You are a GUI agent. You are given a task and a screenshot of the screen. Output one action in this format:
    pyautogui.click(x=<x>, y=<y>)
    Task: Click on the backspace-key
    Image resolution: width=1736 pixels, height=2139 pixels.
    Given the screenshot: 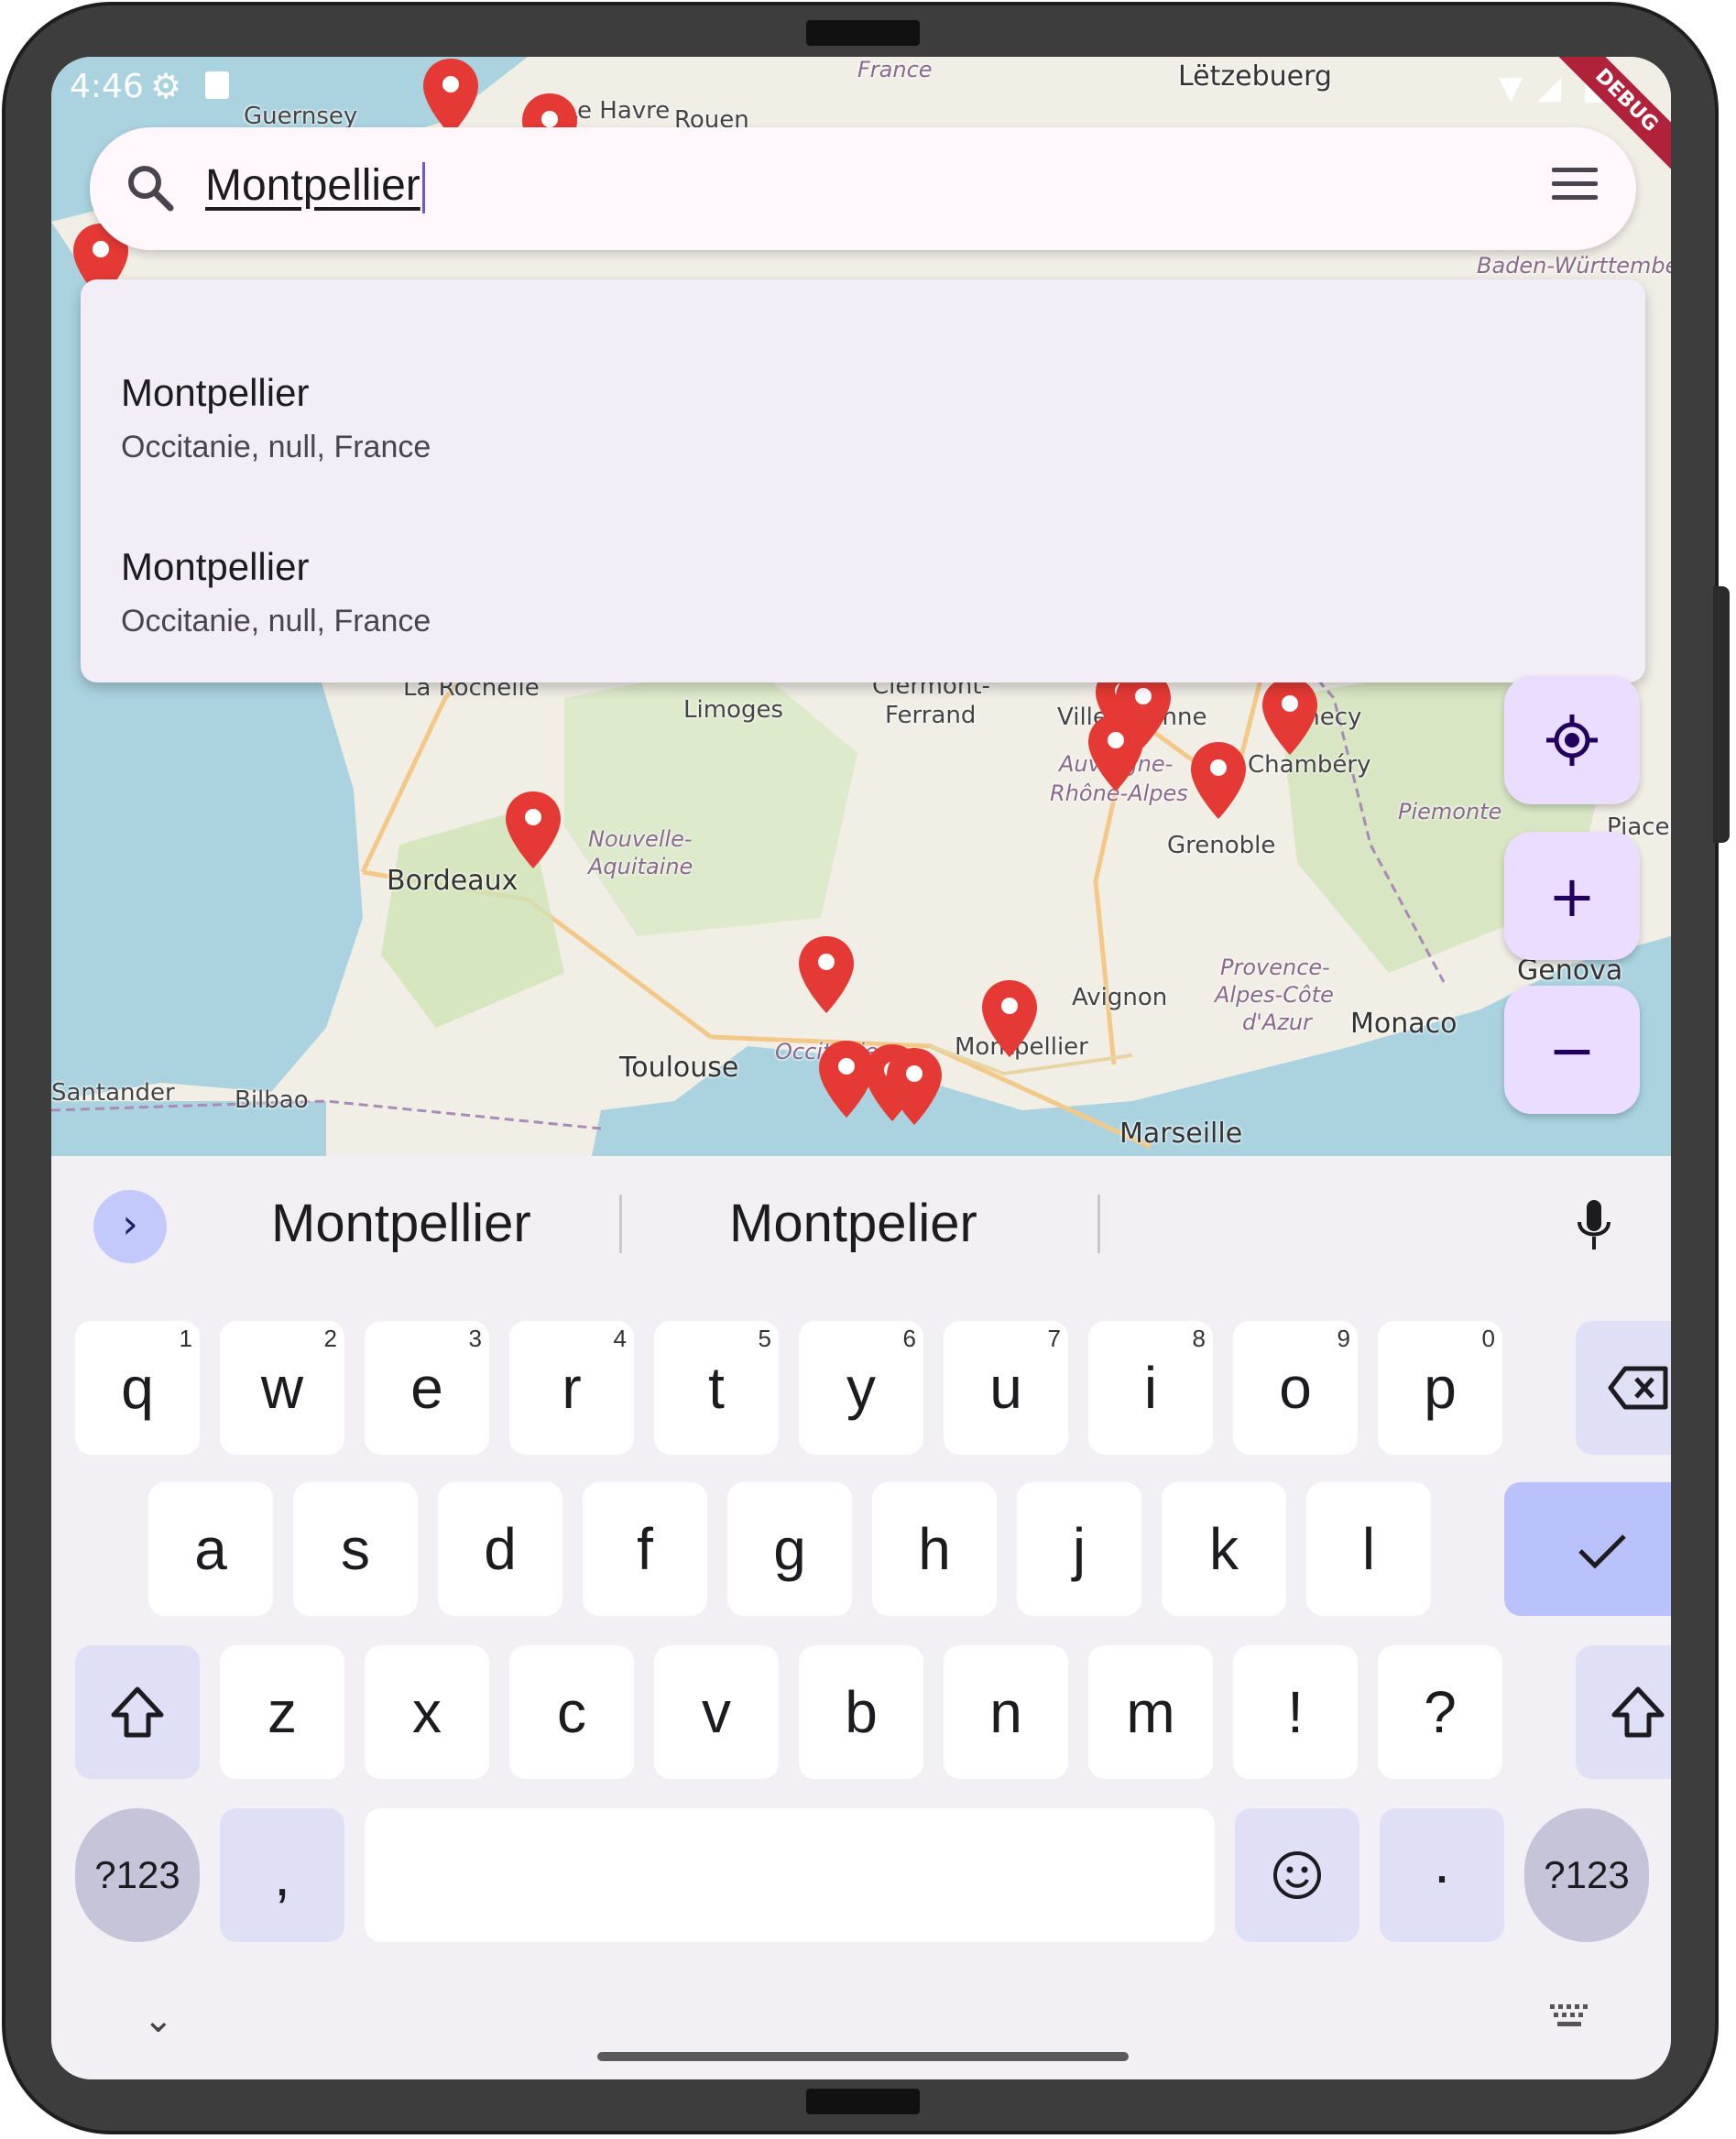 What is the action you would take?
    pyautogui.click(x=1624, y=1388)
    